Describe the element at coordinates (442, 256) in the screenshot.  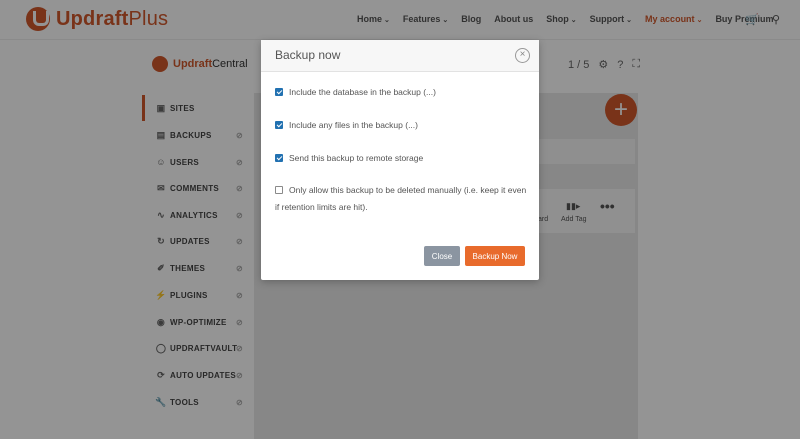
I see `close-button: Close` at that location.